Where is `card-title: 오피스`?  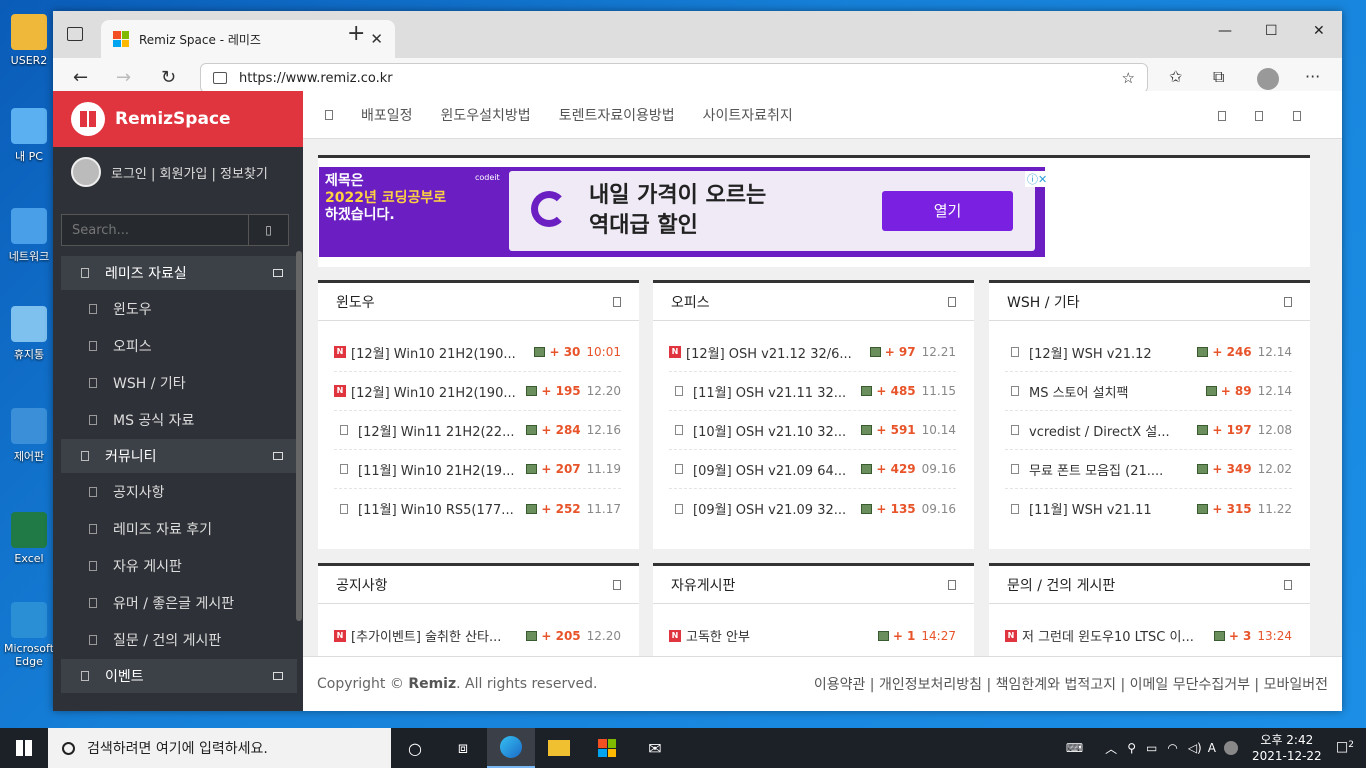 card-title: 오피스 is located at coordinates (690, 302).